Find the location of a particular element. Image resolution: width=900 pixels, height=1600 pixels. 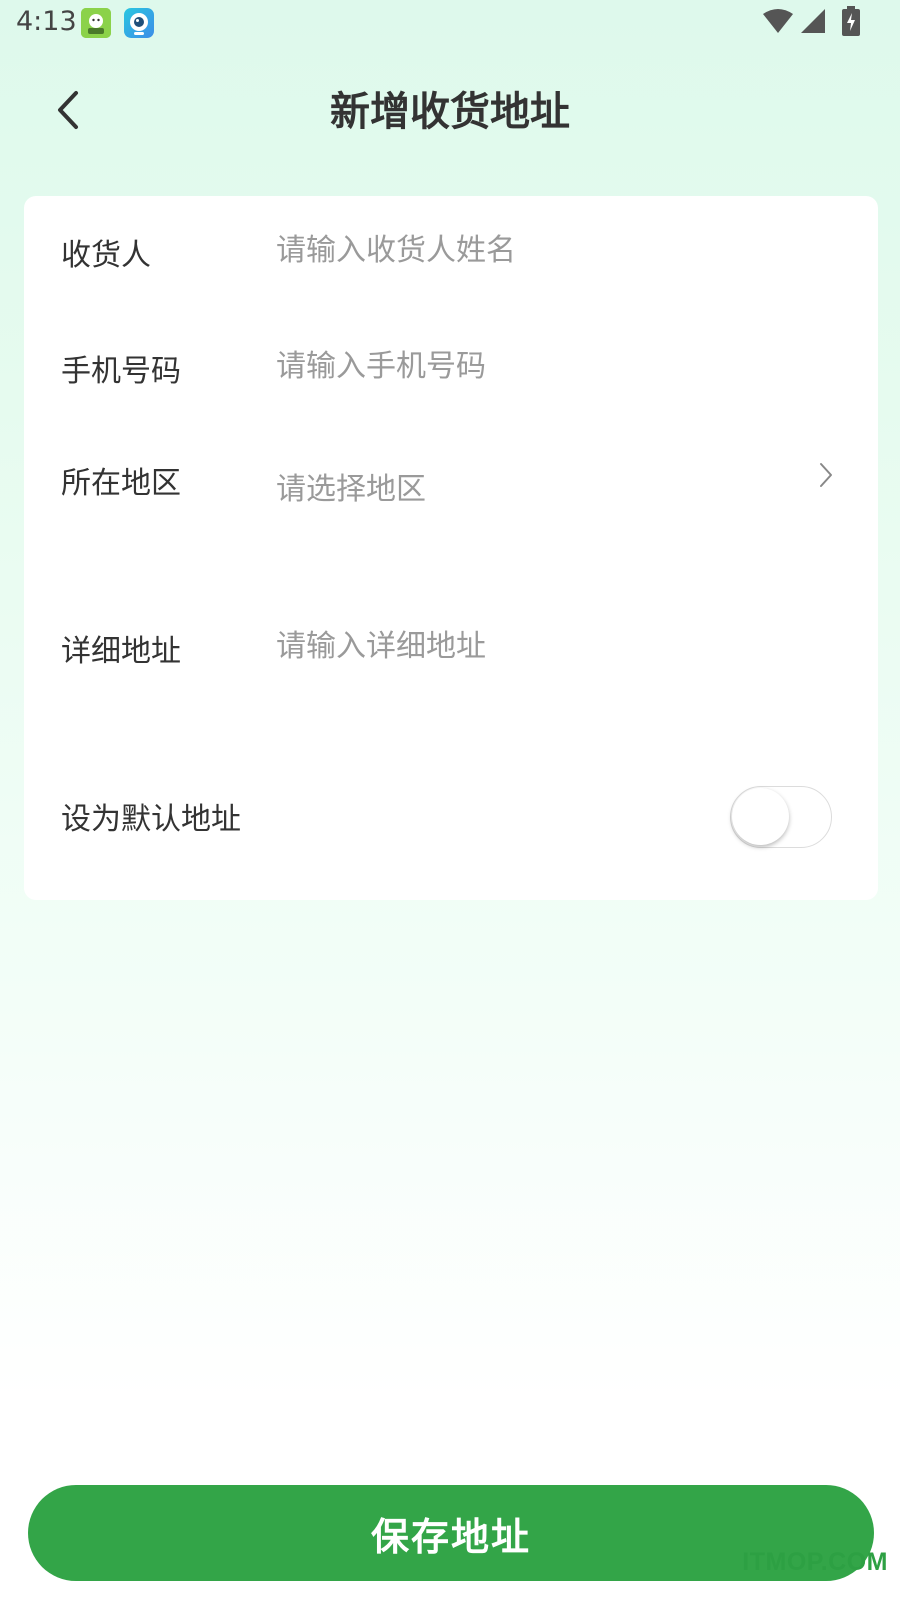

signal-icon is located at coordinates (813, 23).